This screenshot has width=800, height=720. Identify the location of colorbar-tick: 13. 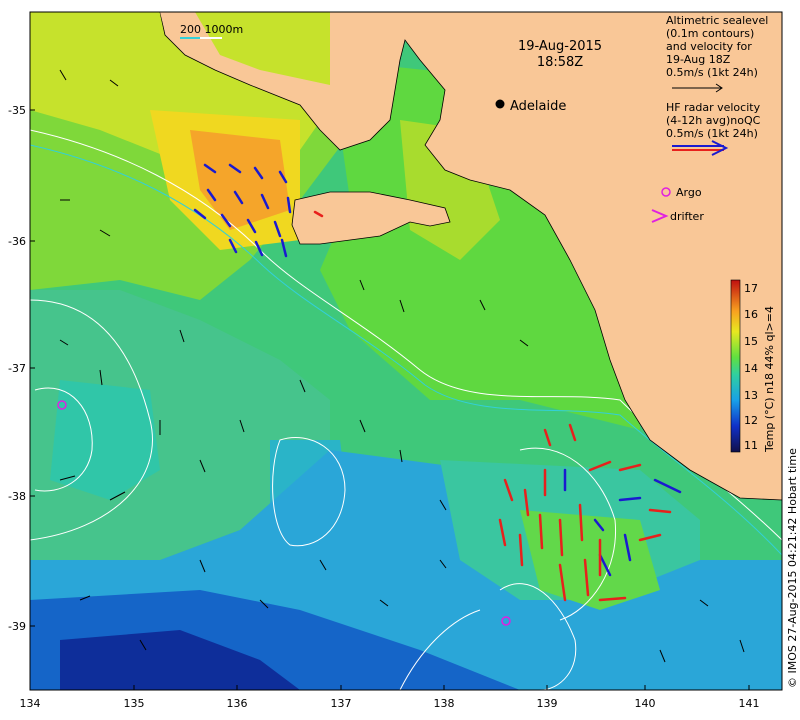
(751, 395).